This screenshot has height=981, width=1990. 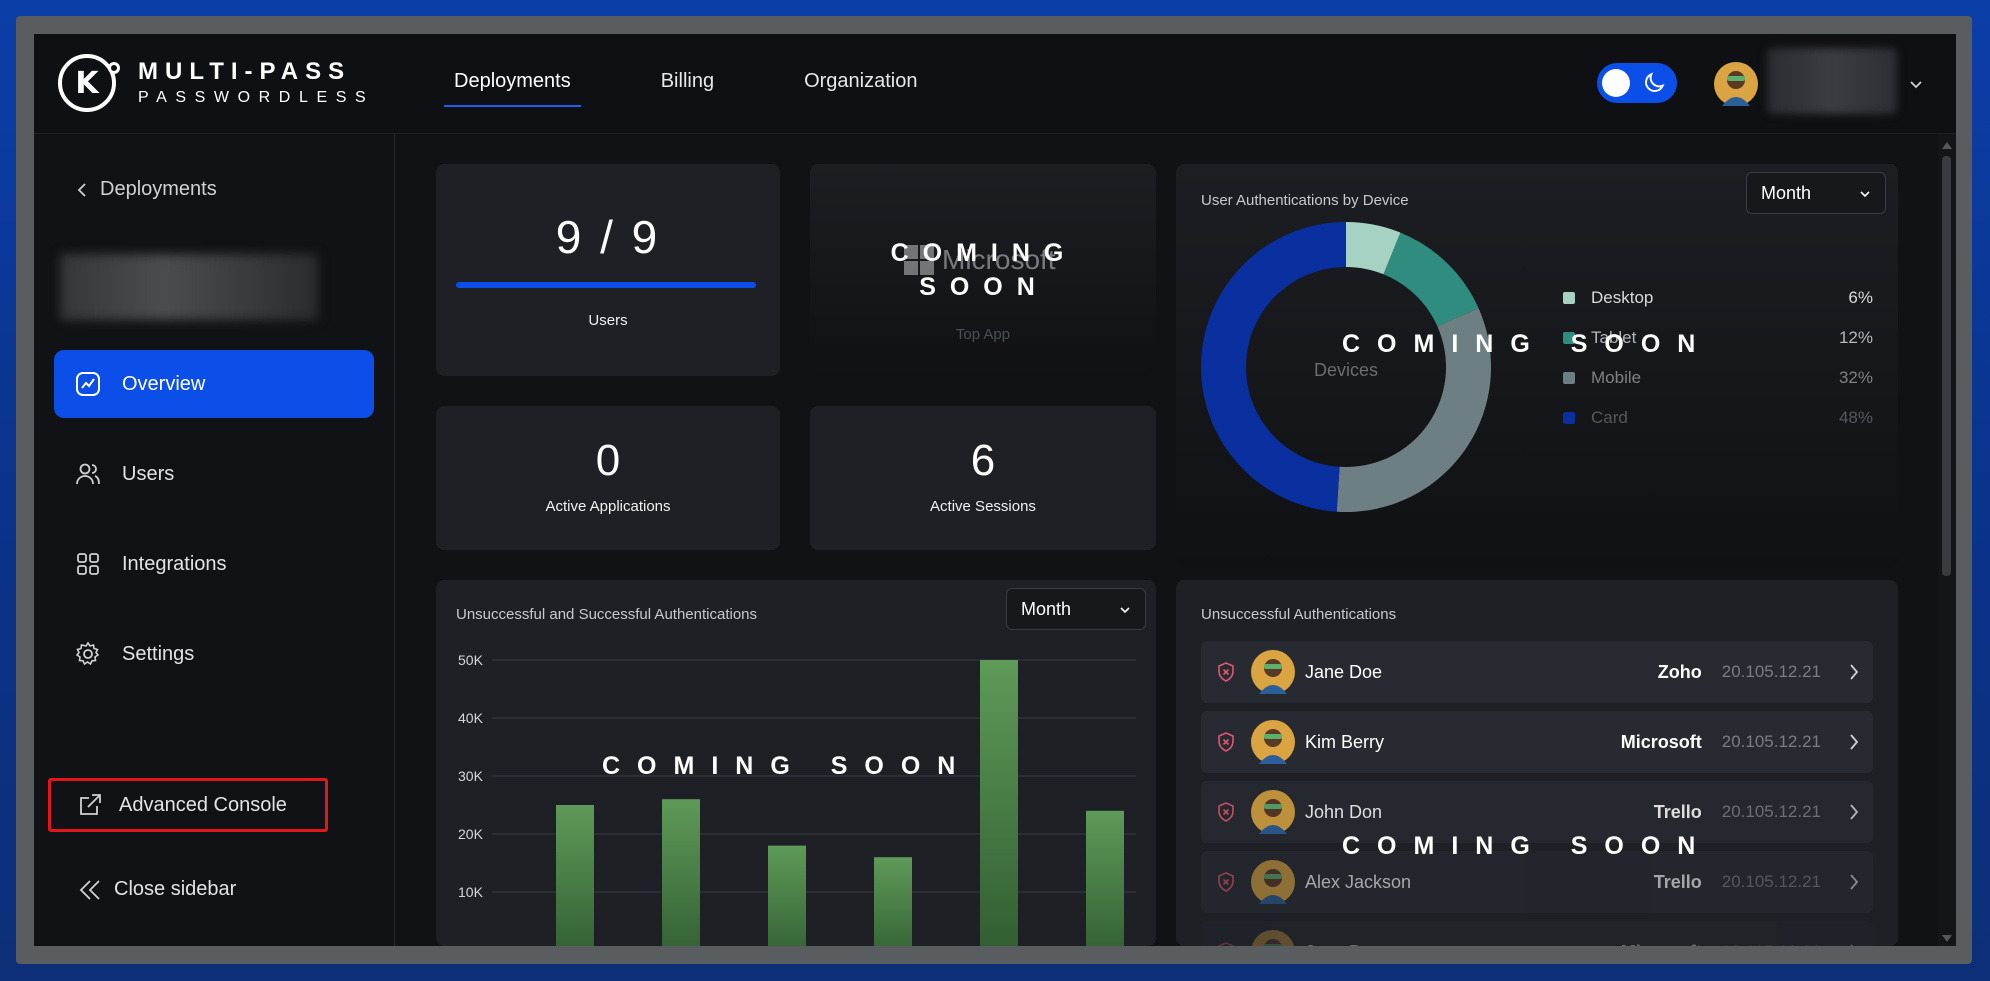 I want to click on logo-mark-letter: K, so click(x=87, y=83).